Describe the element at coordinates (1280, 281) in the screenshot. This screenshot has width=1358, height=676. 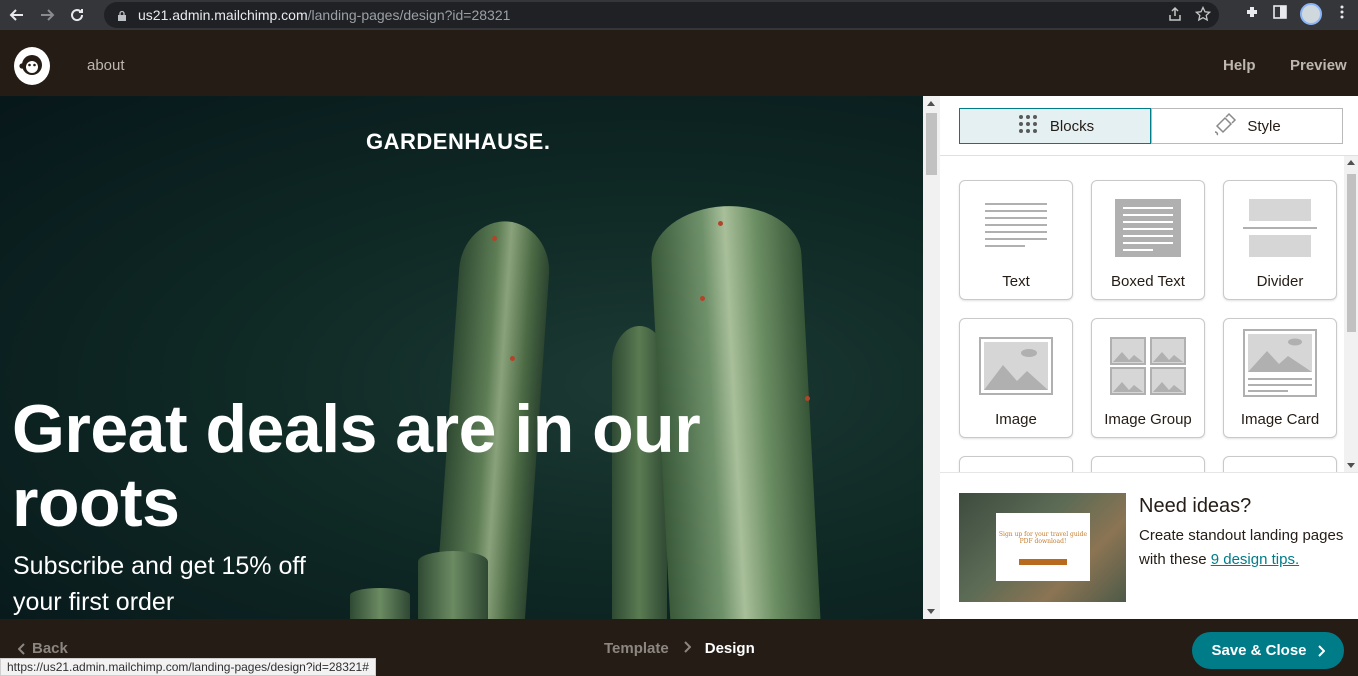
I see `block-label: Divider` at that location.